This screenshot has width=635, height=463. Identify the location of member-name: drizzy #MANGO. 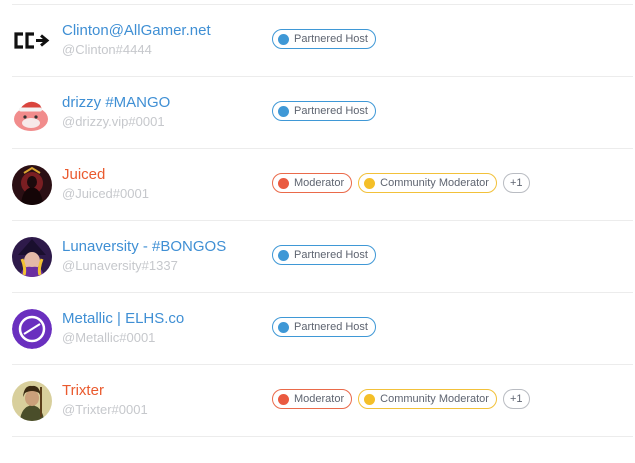
(116, 103).